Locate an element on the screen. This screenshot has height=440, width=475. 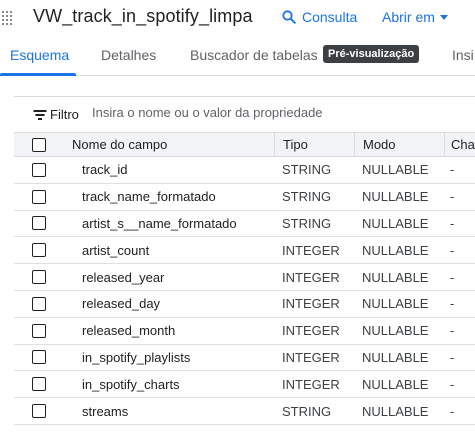
chevron-down-icon is located at coordinates (443, 17).